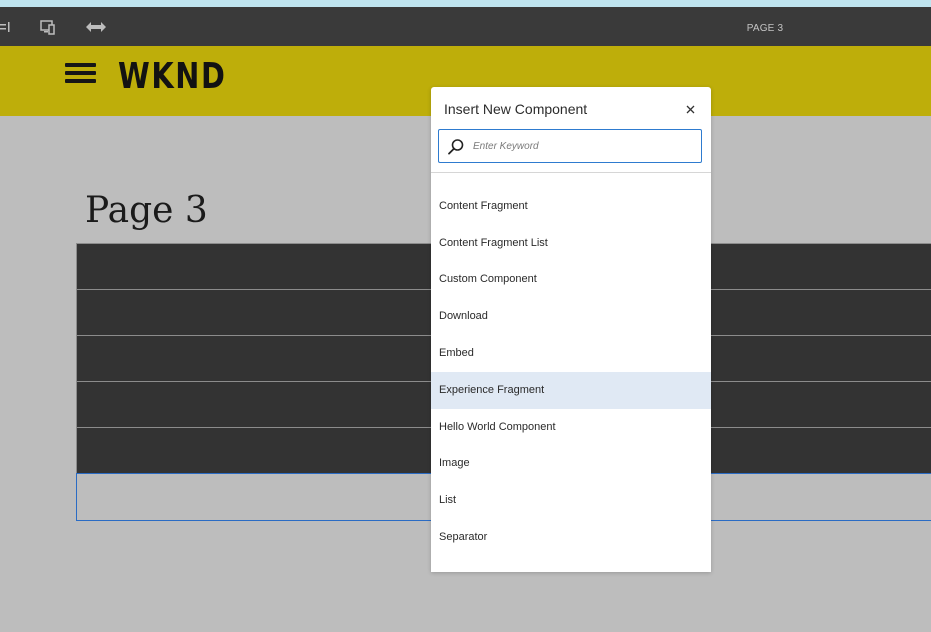  I want to click on component-item-download: Download, so click(571, 316).